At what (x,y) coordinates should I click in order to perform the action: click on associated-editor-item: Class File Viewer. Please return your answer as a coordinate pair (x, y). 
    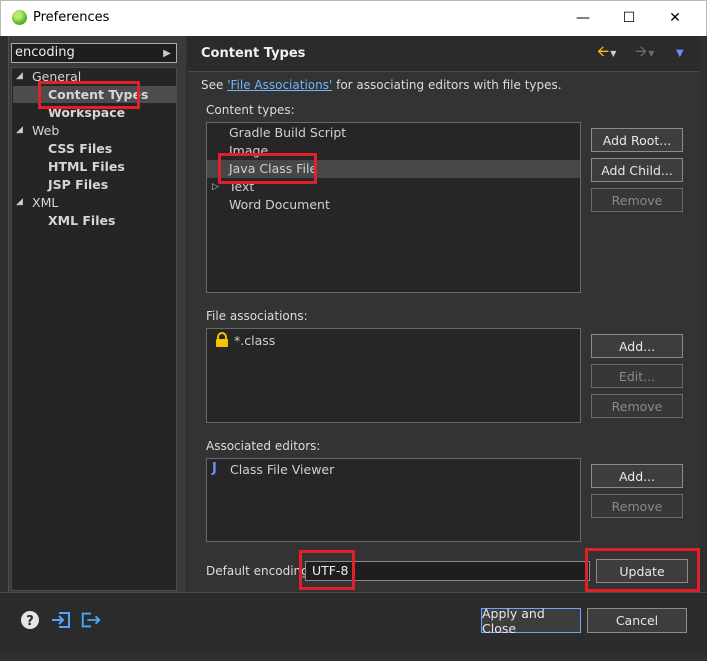
    Looking at the image, I should click on (282, 469).